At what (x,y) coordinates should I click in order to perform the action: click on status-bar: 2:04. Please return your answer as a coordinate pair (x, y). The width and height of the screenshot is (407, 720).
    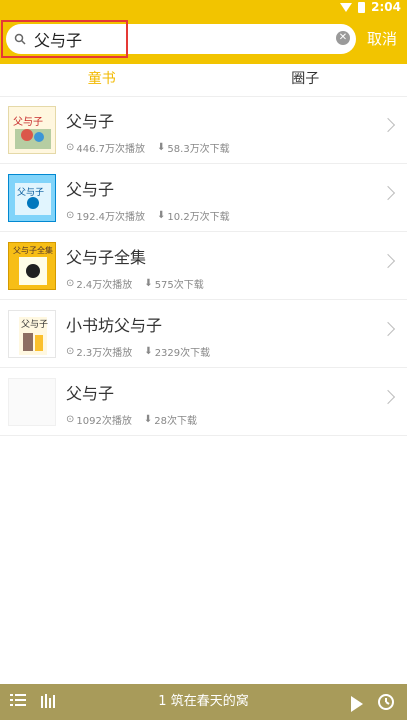
    Looking at the image, I should click on (203, 7).